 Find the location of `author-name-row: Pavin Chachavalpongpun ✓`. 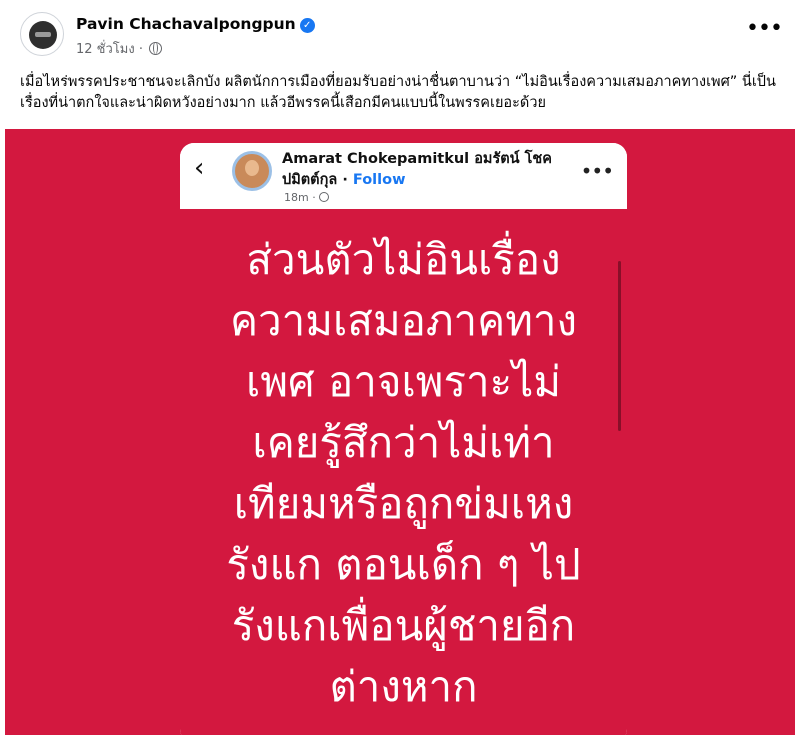

author-name-row: Pavin Chachavalpongpun ✓ is located at coordinates (195, 24).